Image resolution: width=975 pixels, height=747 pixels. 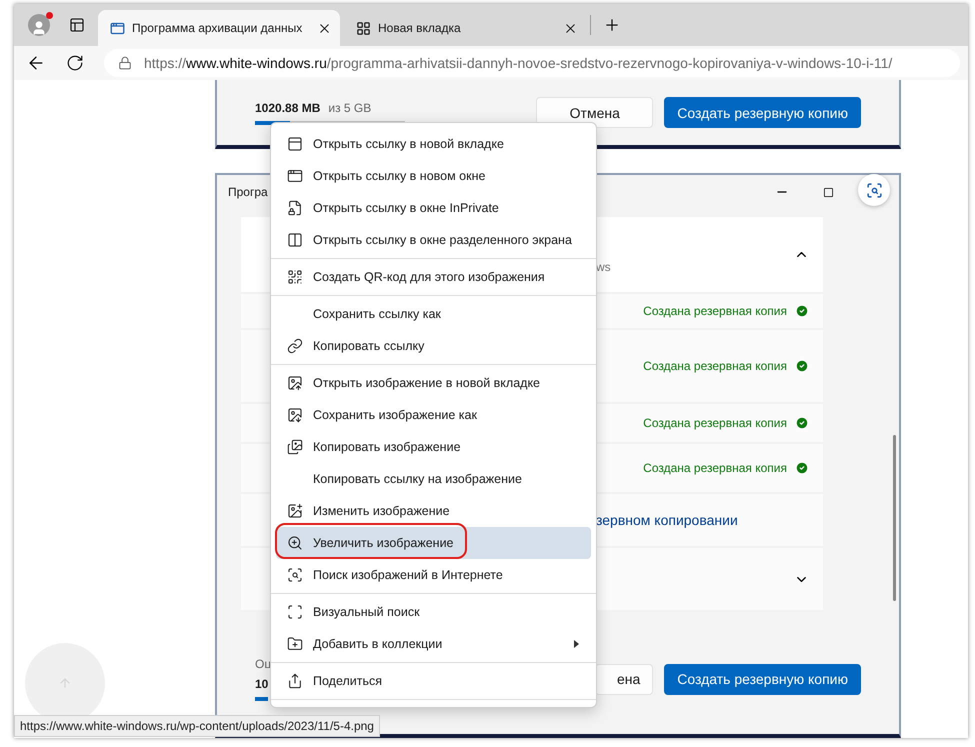 What do you see at coordinates (294, 644) in the screenshot?
I see `folder-plus-icon` at bounding box center [294, 644].